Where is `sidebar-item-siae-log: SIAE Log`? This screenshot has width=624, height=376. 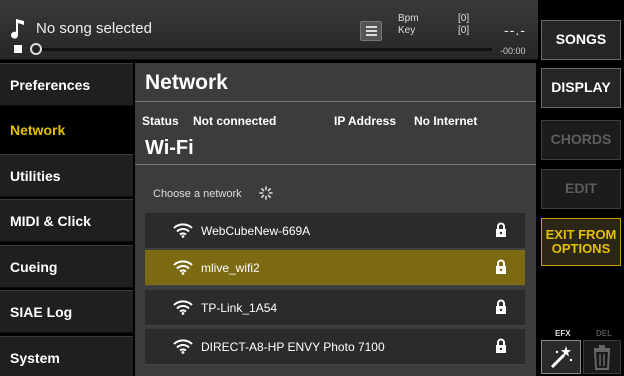
sidebar-item-siae-log: SIAE Log is located at coordinates (66, 311).